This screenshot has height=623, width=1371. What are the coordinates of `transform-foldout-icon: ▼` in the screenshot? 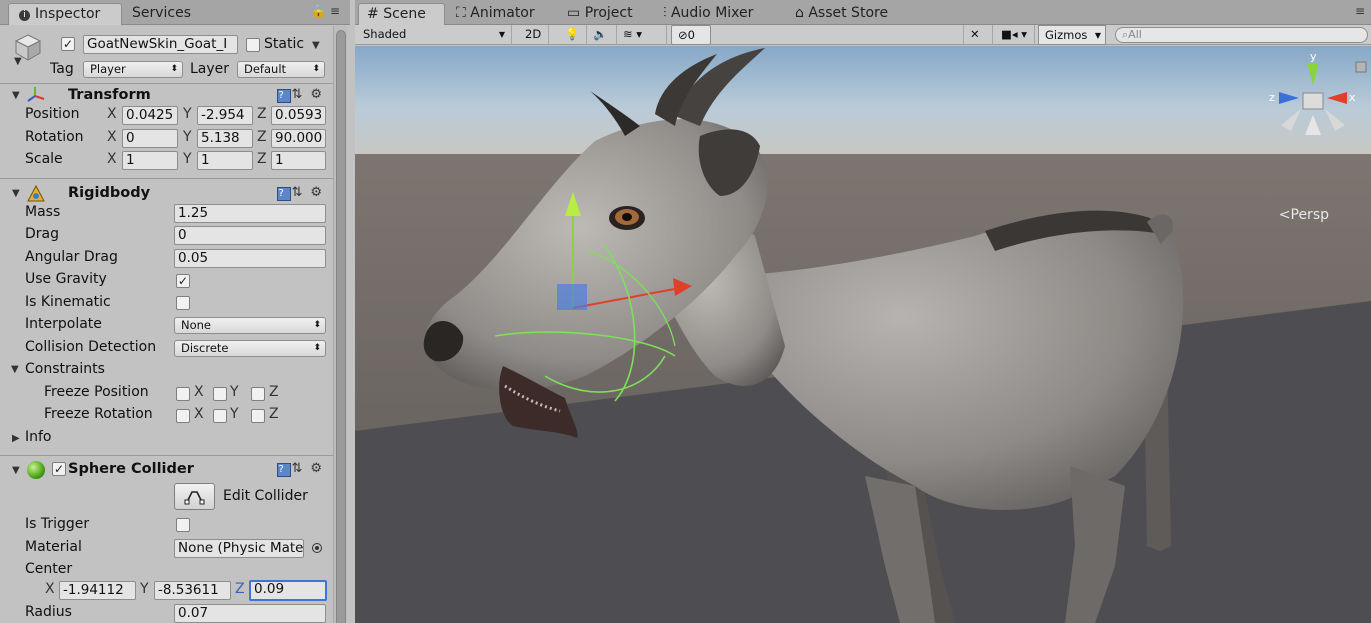 It's located at (16, 95).